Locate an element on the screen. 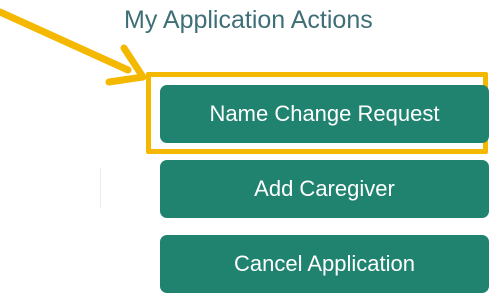 This screenshot has height=293, width=492. divider is located at coordinates (100, 188).